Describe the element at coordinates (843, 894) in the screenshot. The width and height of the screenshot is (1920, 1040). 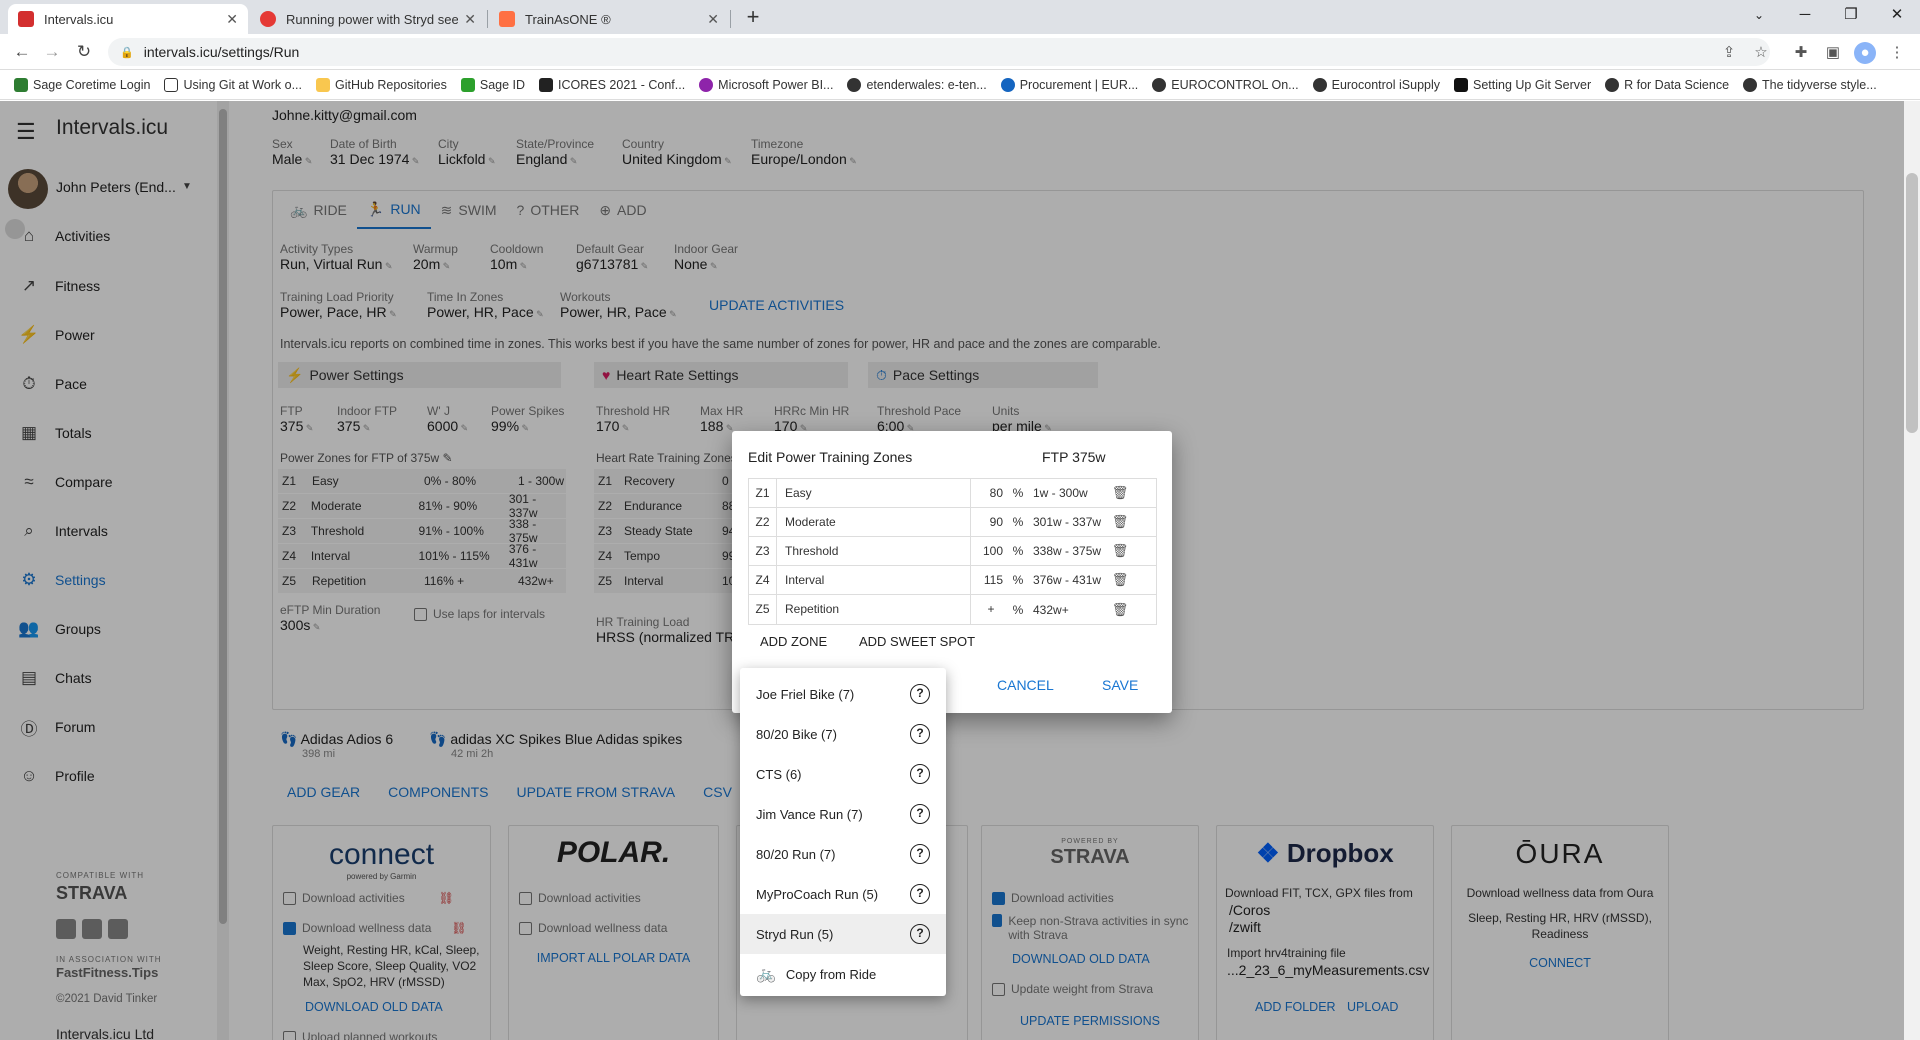
I see `menu-item-myprocoach-run: MyProCoach Run (5)?` at that location.